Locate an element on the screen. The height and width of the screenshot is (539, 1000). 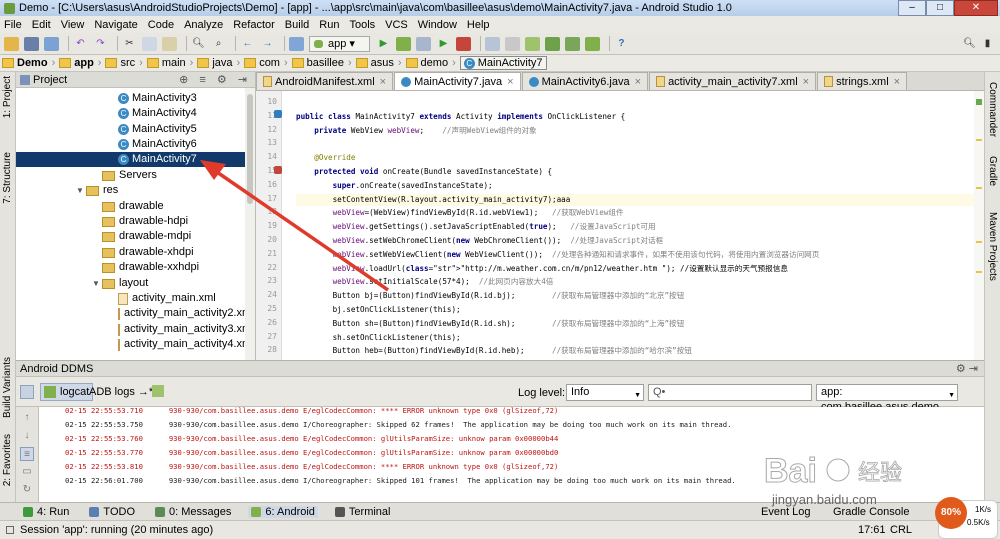
breadcrumb-main: main › is located at coordinates (169, 63).